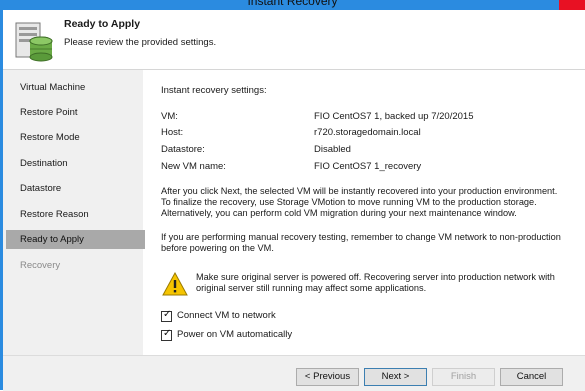  I want to click on previous-button: < Previous, so click(327, 377).